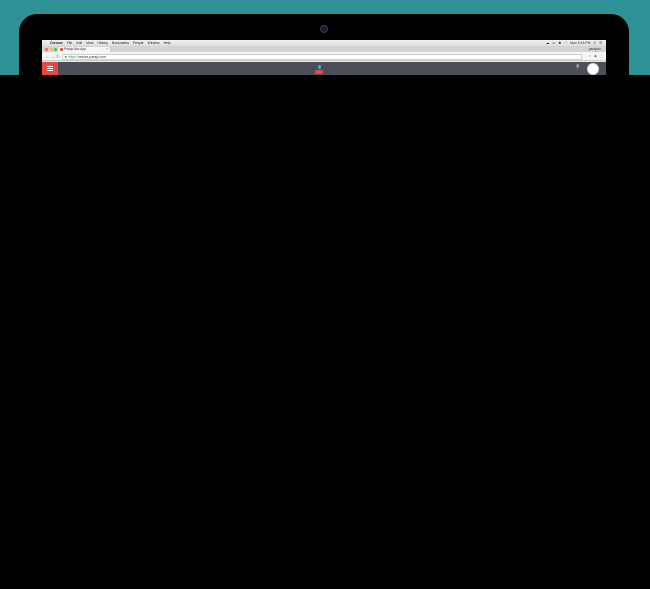 The image size is (650, 589). I want to click on toolbar-extensions: ☆ ◆ ⋮, so click(594, 56).